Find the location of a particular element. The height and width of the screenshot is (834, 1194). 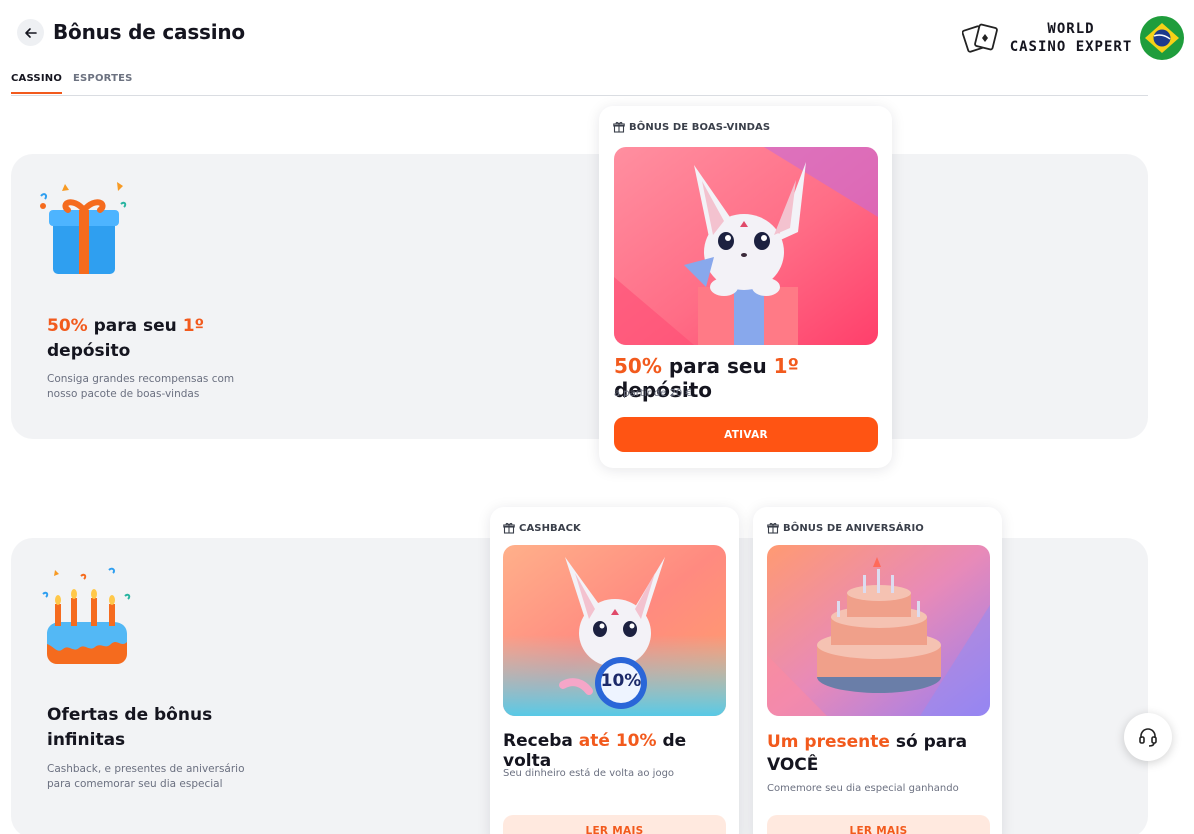

welcome-card-subtitle: a partir de 20 € is located at coordinates (653, 393).